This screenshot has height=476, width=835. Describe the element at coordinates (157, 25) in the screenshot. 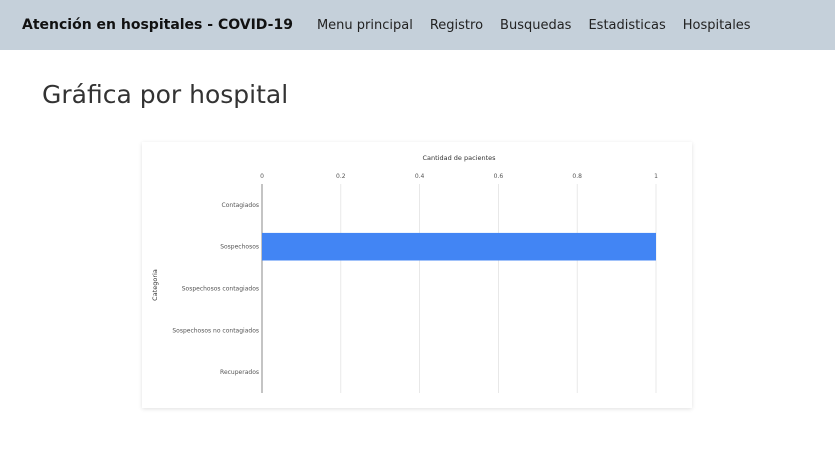

I see `navbar-brand: Atención en hospitales - COVID-19` at that location.